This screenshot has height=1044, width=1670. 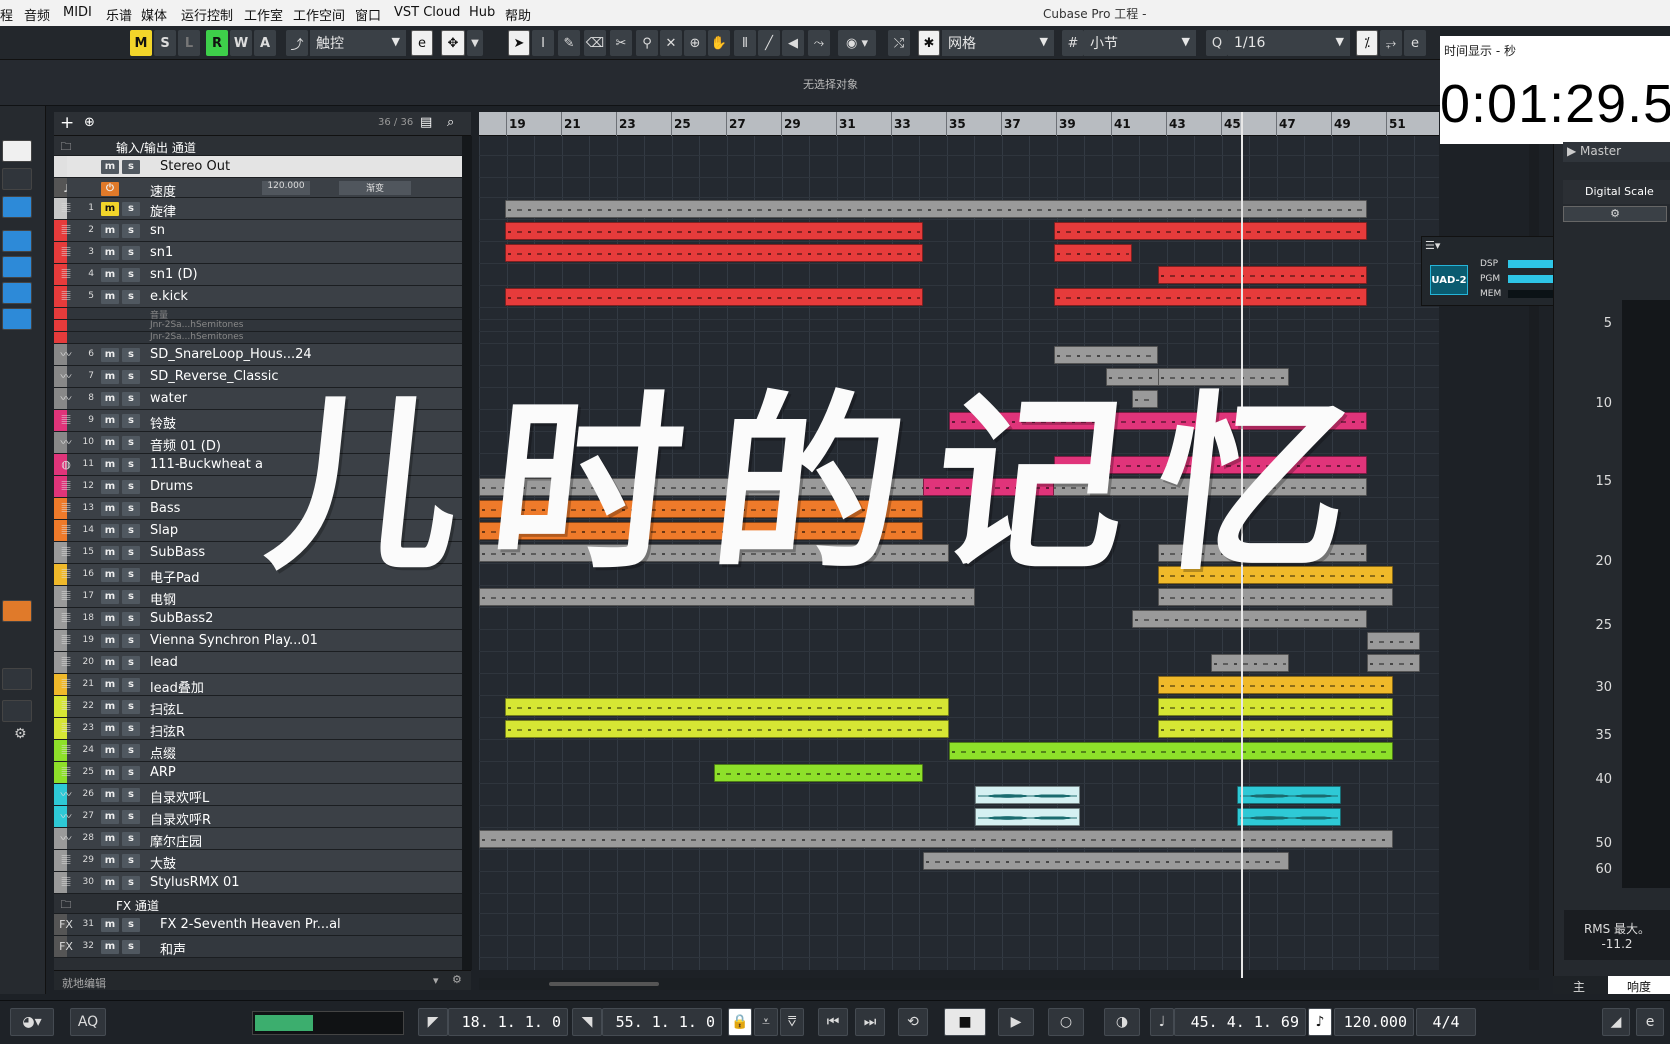 What do you see at coordinates (1391, 43) in the screenshot?
I see `quantize-preset-icon: ⥅` at bounding box center [1391, 43].